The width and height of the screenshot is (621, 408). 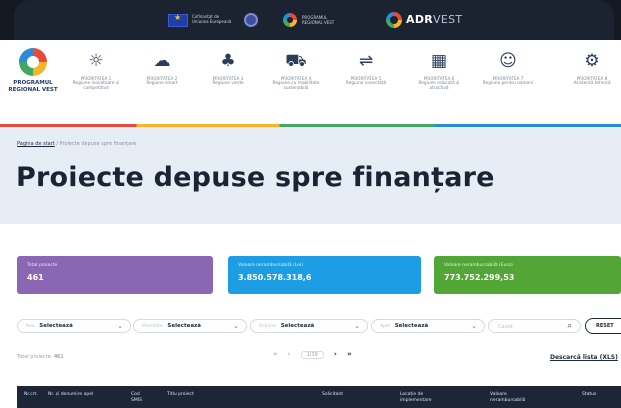 I want to click on priority-subtitle: Regiune cu mobilitate sustenabilă, so click(x=296, y=86).